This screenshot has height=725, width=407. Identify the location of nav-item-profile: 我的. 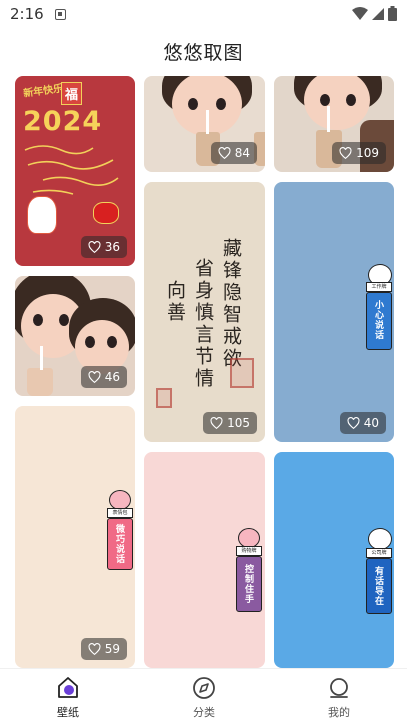
(339, 697).